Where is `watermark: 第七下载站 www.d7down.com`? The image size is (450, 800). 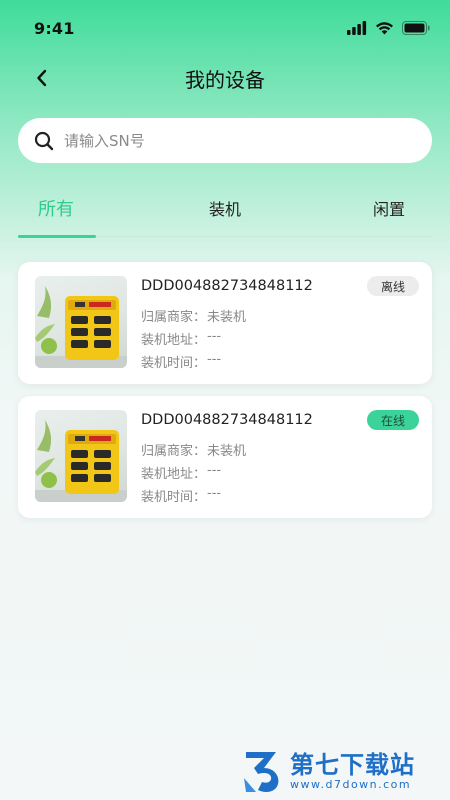 watermark: 第七下载站 www.d7down.com is located at coordinates (342, 771).